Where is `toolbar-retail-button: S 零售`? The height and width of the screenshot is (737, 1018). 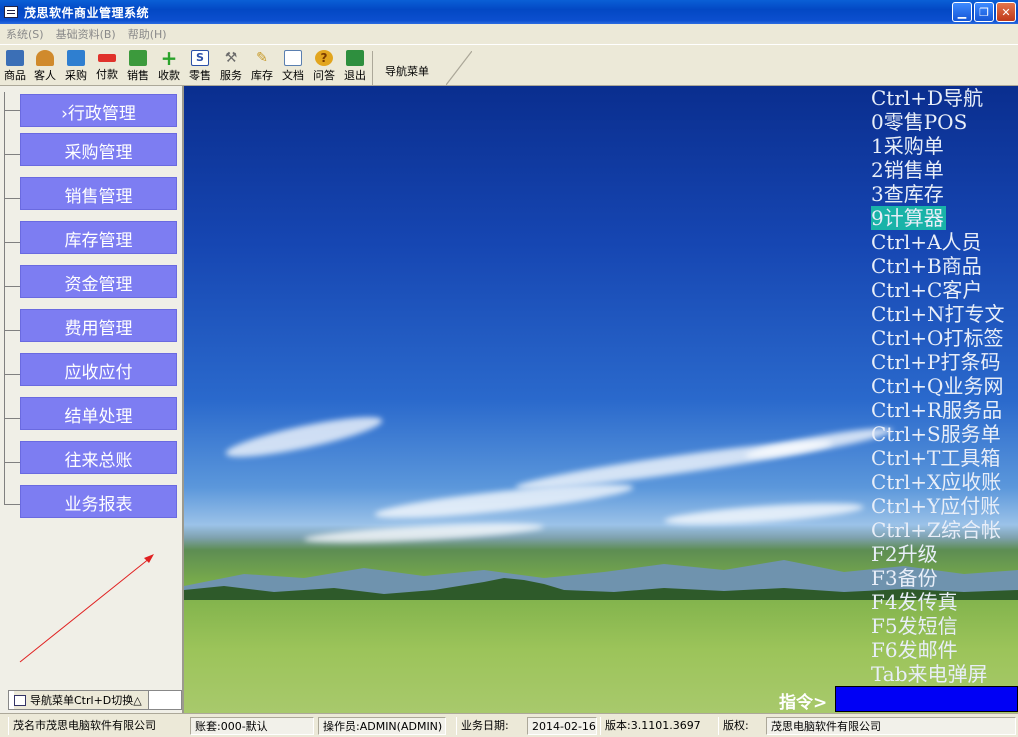 toolbar-retail-button: S 零售 is located at coordinates (200, 66).